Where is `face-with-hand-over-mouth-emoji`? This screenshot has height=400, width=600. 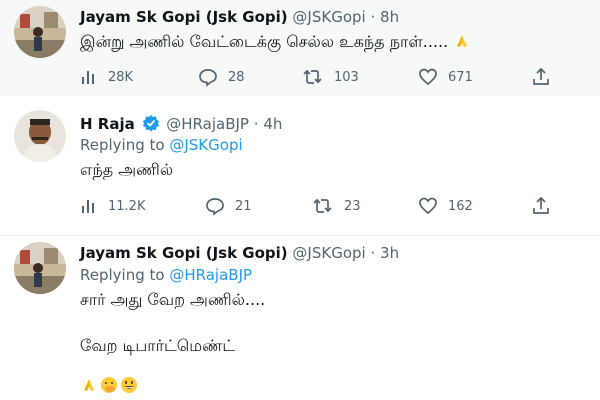 face-with-hand-over-mouth-emoji is located at coordinates (109, 385).